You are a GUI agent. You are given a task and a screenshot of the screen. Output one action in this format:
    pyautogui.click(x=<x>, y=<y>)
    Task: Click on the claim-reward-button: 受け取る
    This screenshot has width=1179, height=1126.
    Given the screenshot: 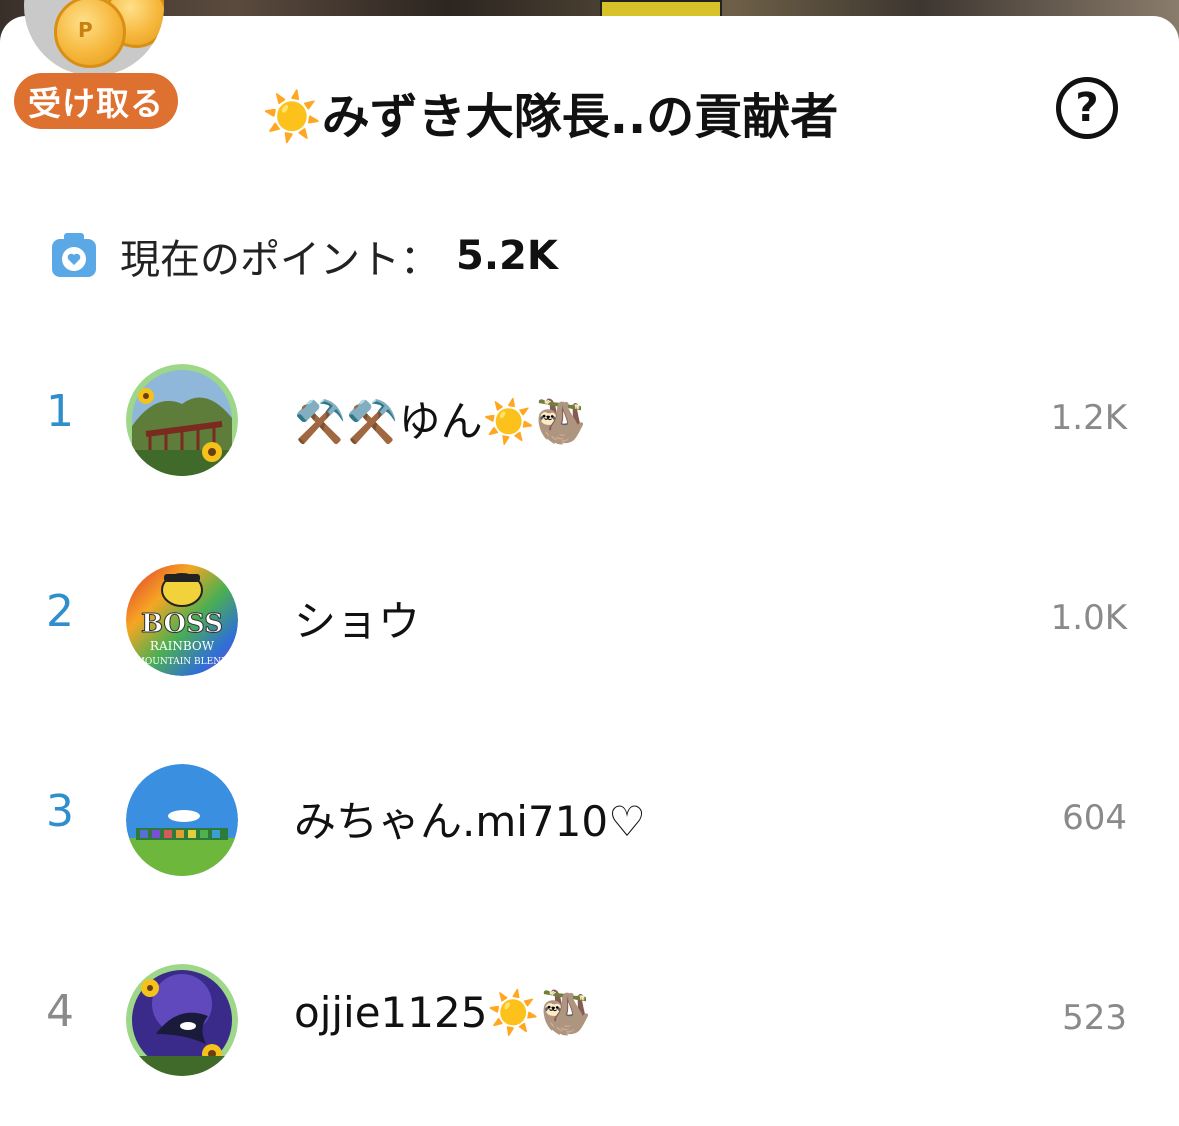 What is the action you would take?
    pyautogui.click(x=96, y=101)
    